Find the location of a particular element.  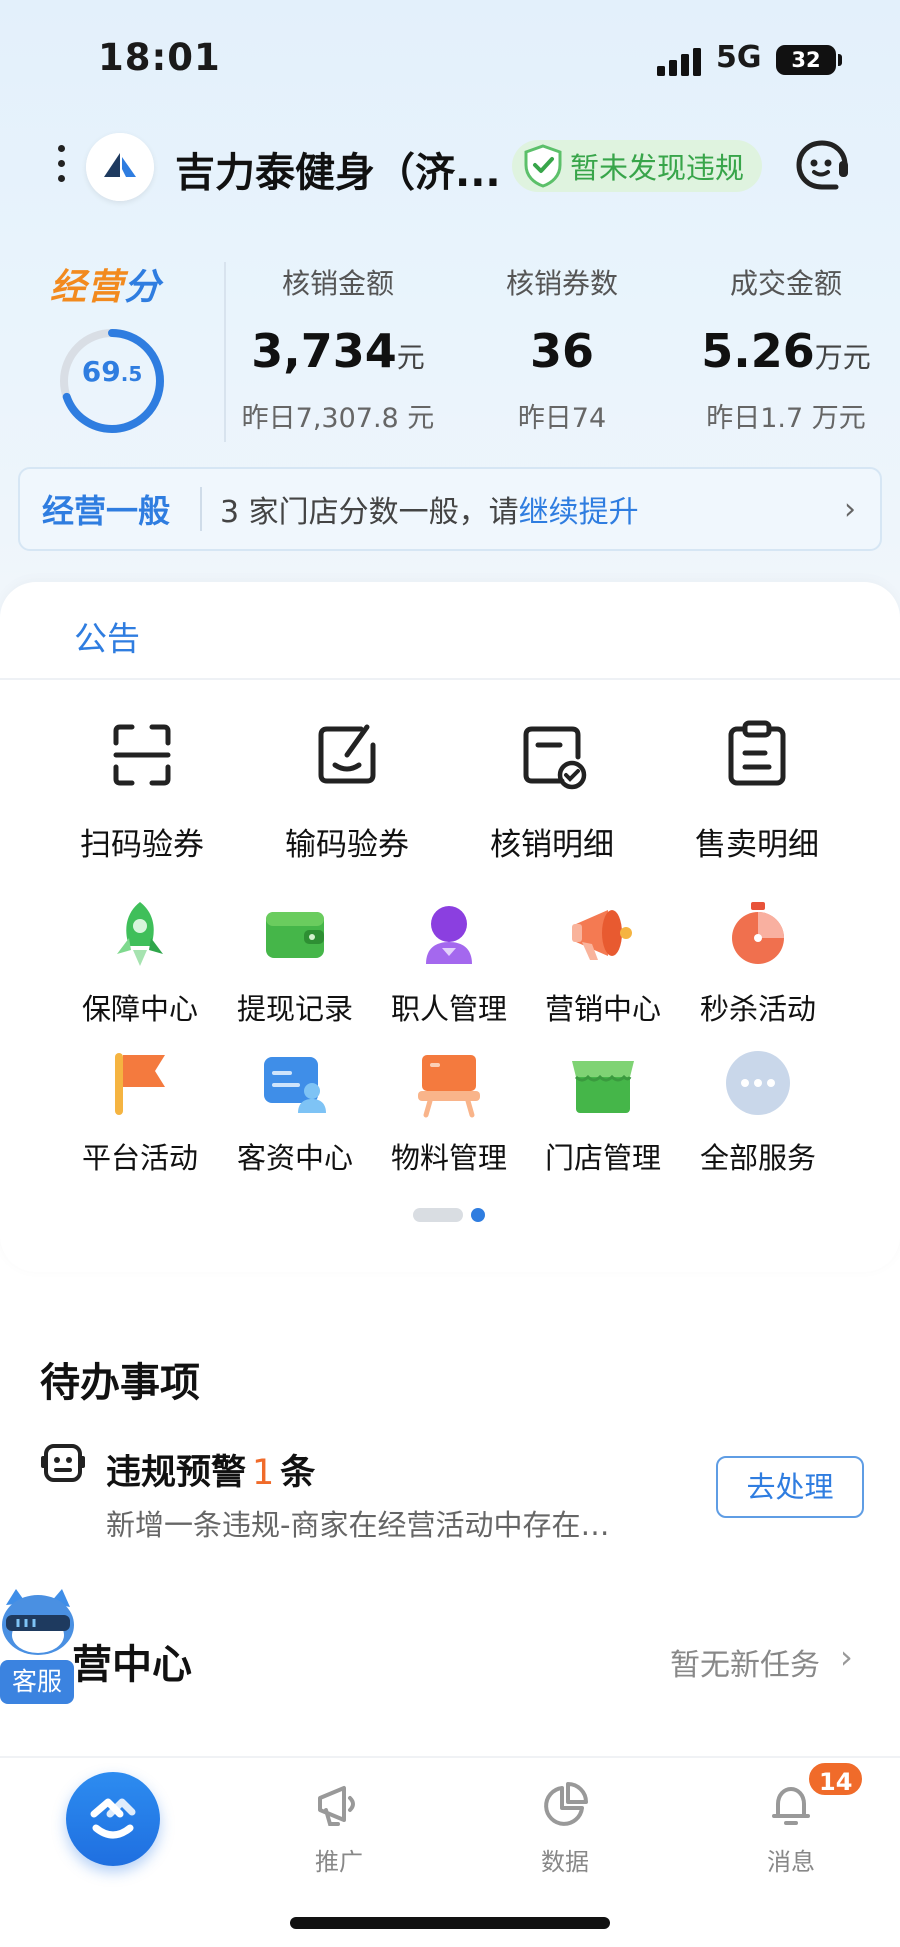

easel-icon is located at coordinates (449, 1086).